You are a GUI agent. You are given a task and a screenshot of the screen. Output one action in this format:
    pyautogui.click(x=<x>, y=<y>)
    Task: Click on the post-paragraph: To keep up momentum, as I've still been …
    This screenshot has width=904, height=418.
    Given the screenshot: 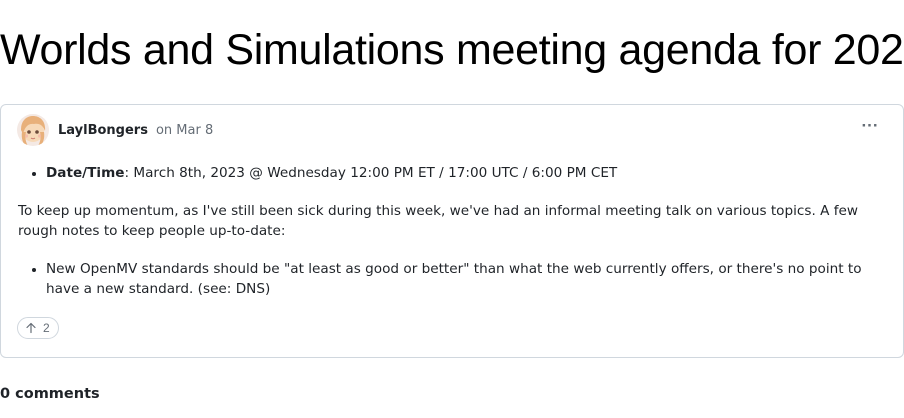 What is the action you would take?
    pyautogui.click(x=438, y=221)
    